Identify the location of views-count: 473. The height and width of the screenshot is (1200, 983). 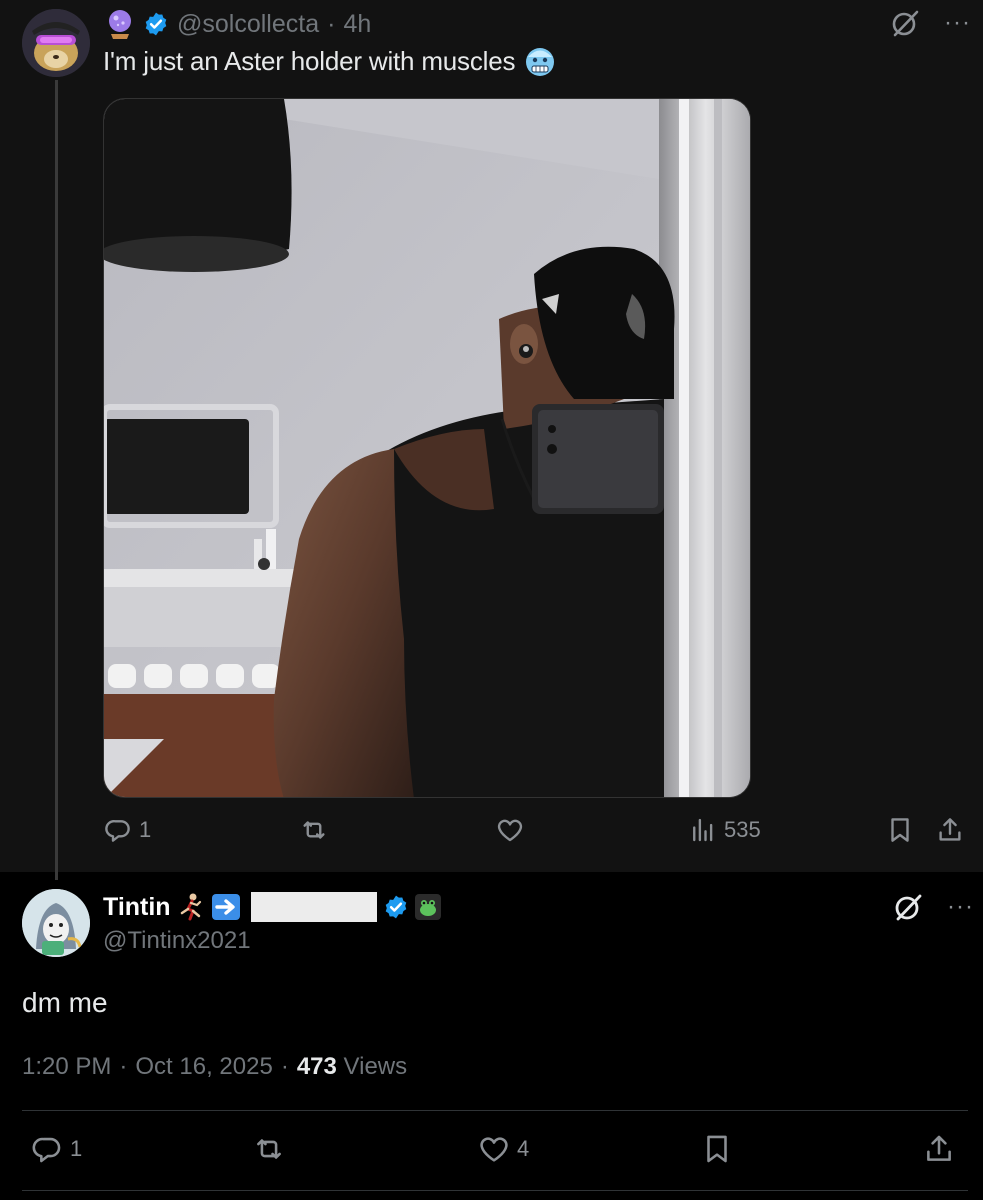
(316, 1066).